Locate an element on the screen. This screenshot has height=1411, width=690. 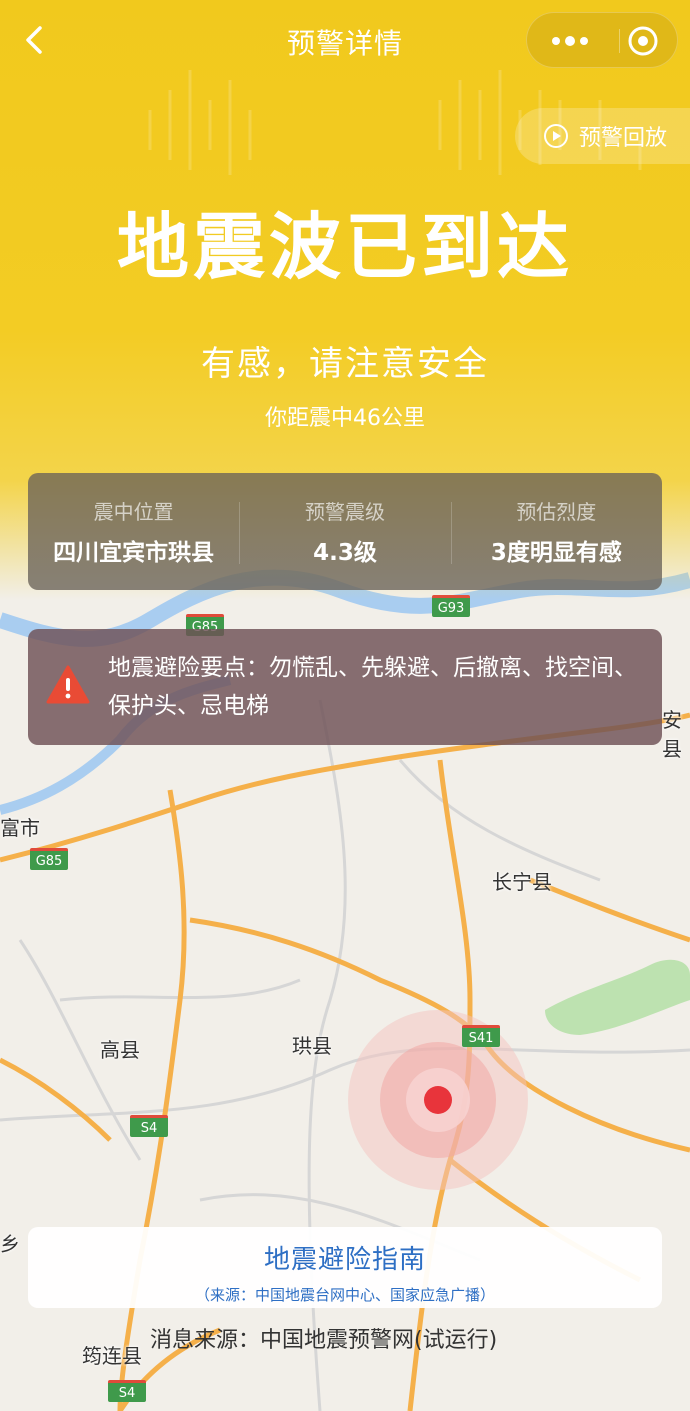
safety-guide-button: 地震避险指南 （来源：中国地震台网中心、国家应急广播） is located at coordinates (345, 1267).